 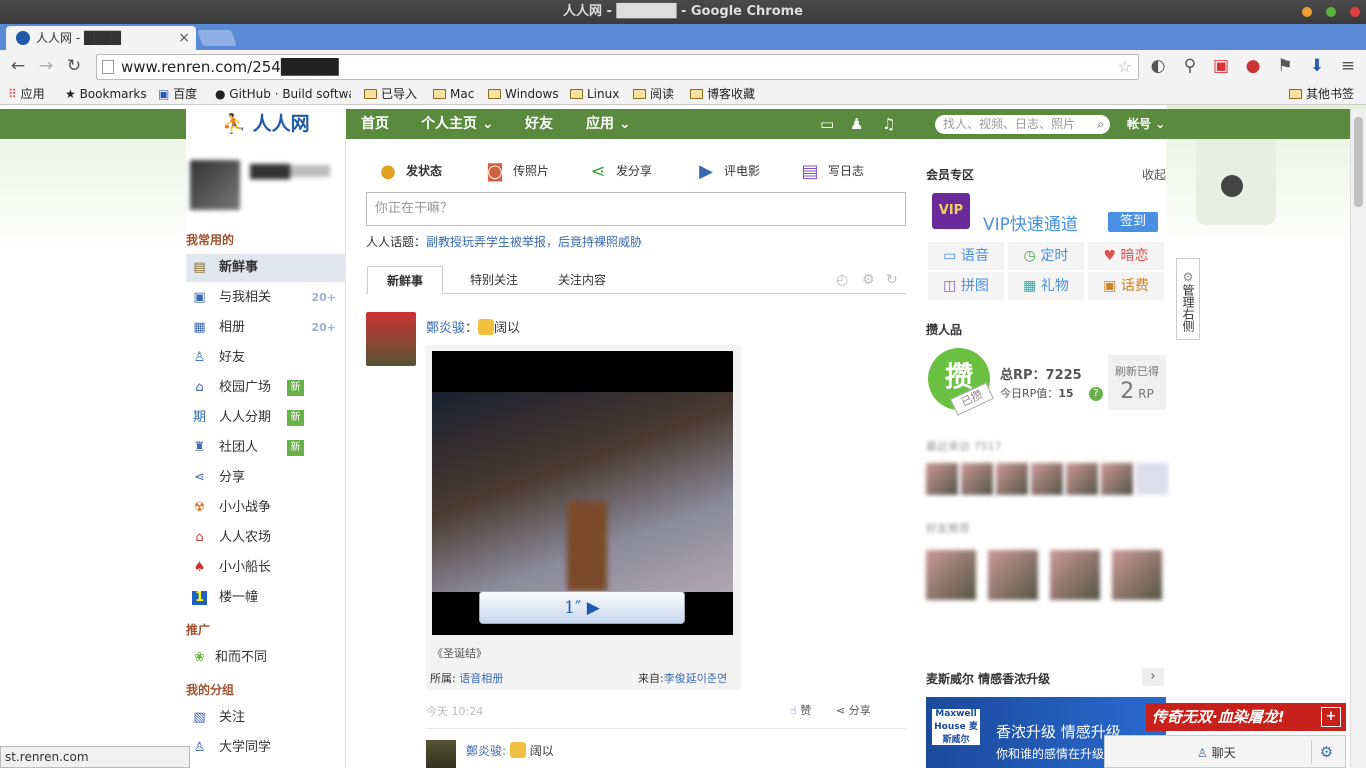 What do you see at coordinates (608, 124) in the screenshot?
I see `nav-apps: 应用 ⌄` at bounding box center [608, 124].